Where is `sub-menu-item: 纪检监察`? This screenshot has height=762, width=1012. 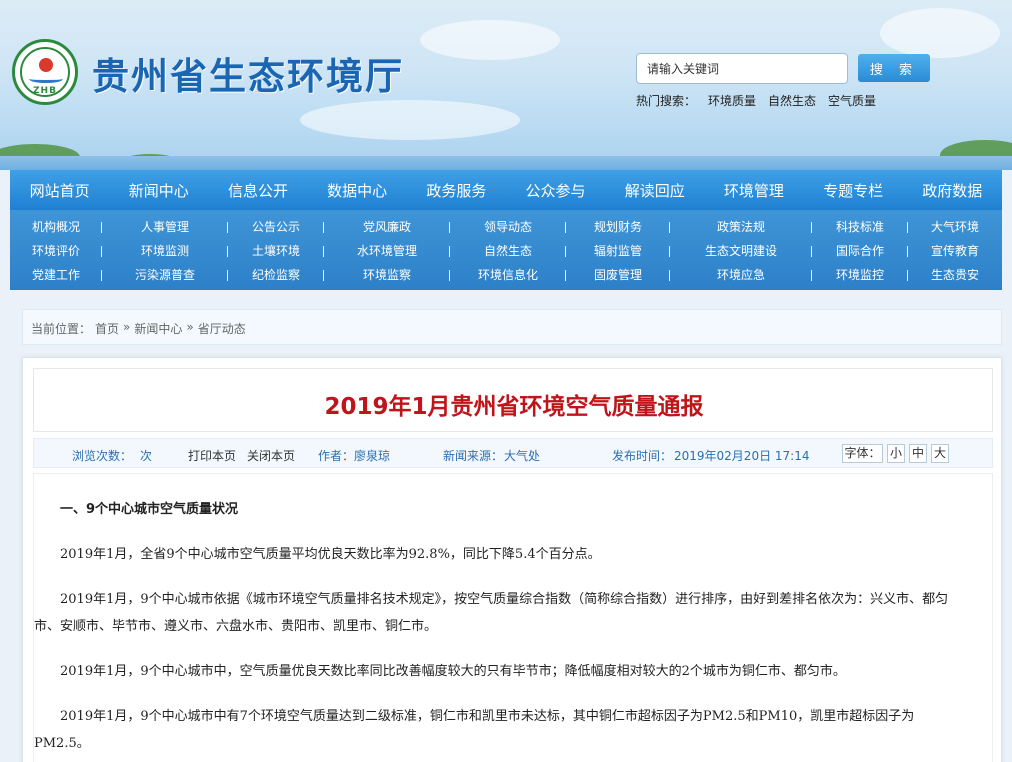
sub-menu-item: 纪检监察 is located at coordinates (276, 274).